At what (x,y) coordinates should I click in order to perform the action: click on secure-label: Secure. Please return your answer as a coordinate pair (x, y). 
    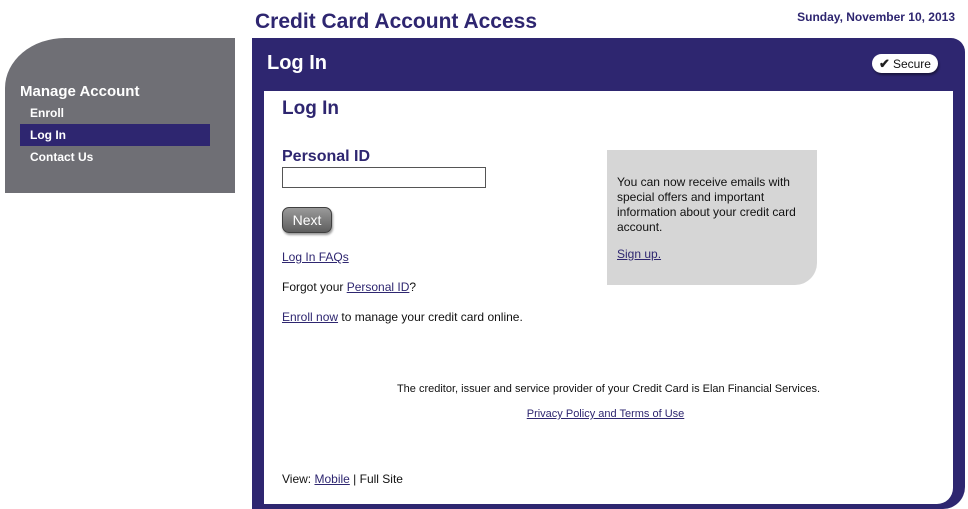
    Looking at the image, I should click on (911, 63).